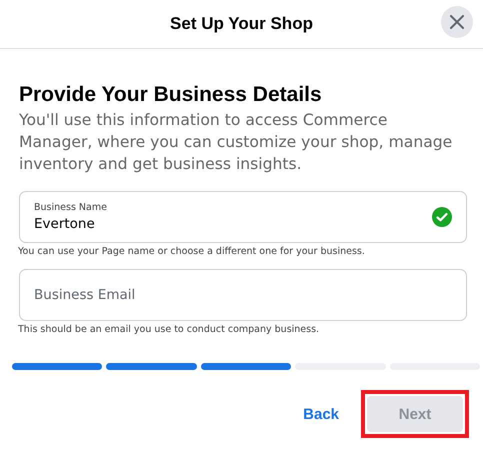 The height and width of the screenshot is (457, 483). What do you see at coordinates (321, 414) in the screenshot?
I see `back-button: Back` at bounding box center [321, 414].